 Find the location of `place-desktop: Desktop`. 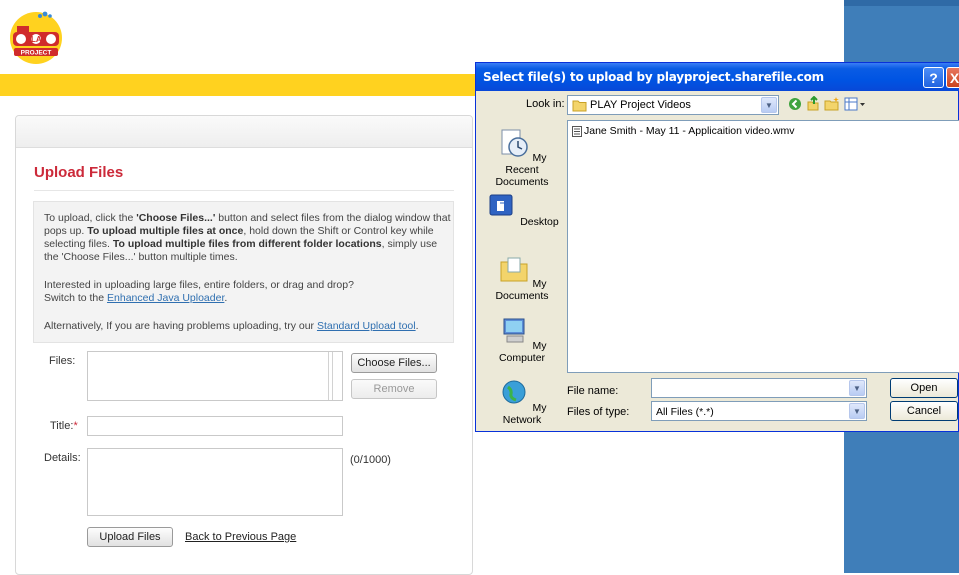

place-desktop: Desktop is located at coordinates (522, 210).